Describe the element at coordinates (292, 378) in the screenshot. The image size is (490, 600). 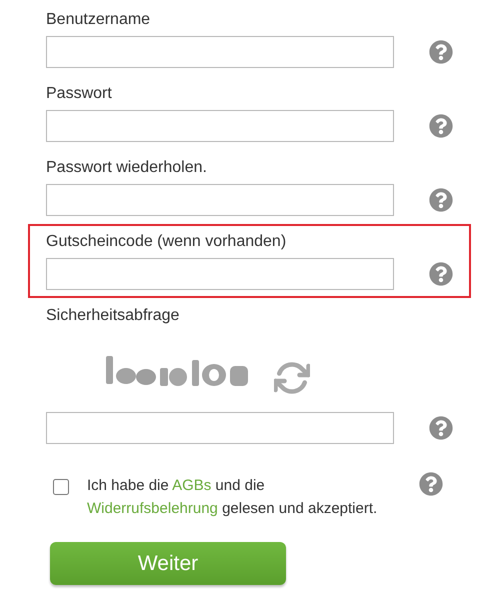
I see `refresh-icon` at that location.